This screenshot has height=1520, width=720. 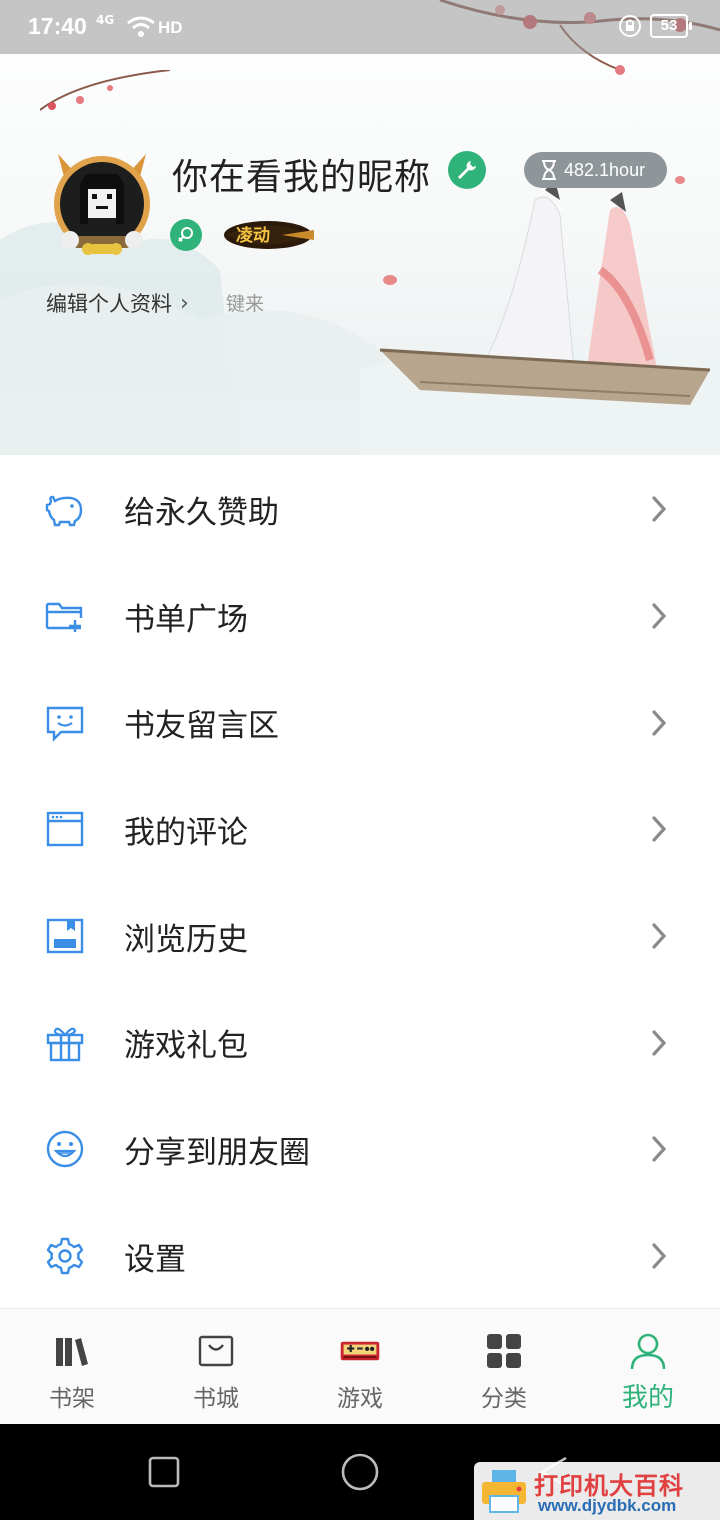 What do you see at coordinates (65, 616) in the screenshot?
I see `folder-add-icon` at bounding box center [65, 616].